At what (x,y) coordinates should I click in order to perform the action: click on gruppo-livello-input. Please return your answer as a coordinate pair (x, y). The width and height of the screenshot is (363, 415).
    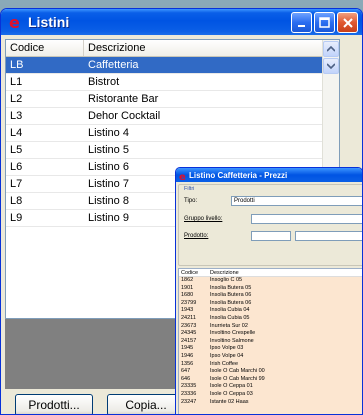
    Looking at the image, I should click on (306, 219).